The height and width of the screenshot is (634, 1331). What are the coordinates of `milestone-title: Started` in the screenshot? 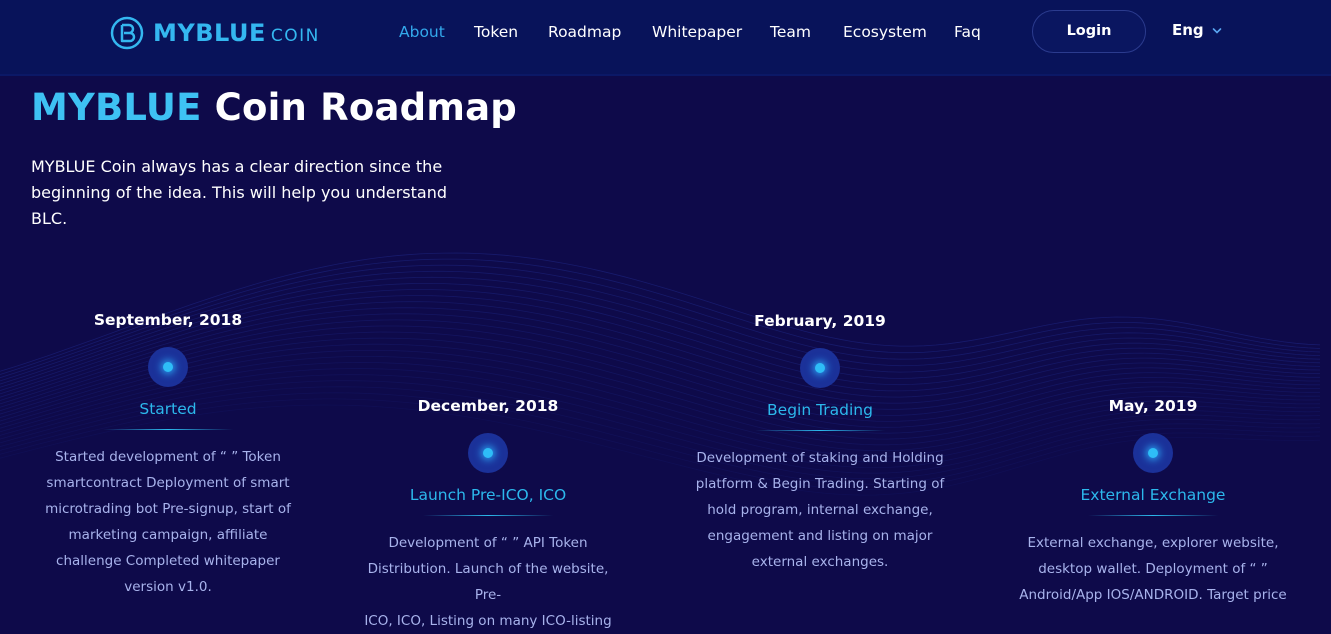 It's located at (168, 409).